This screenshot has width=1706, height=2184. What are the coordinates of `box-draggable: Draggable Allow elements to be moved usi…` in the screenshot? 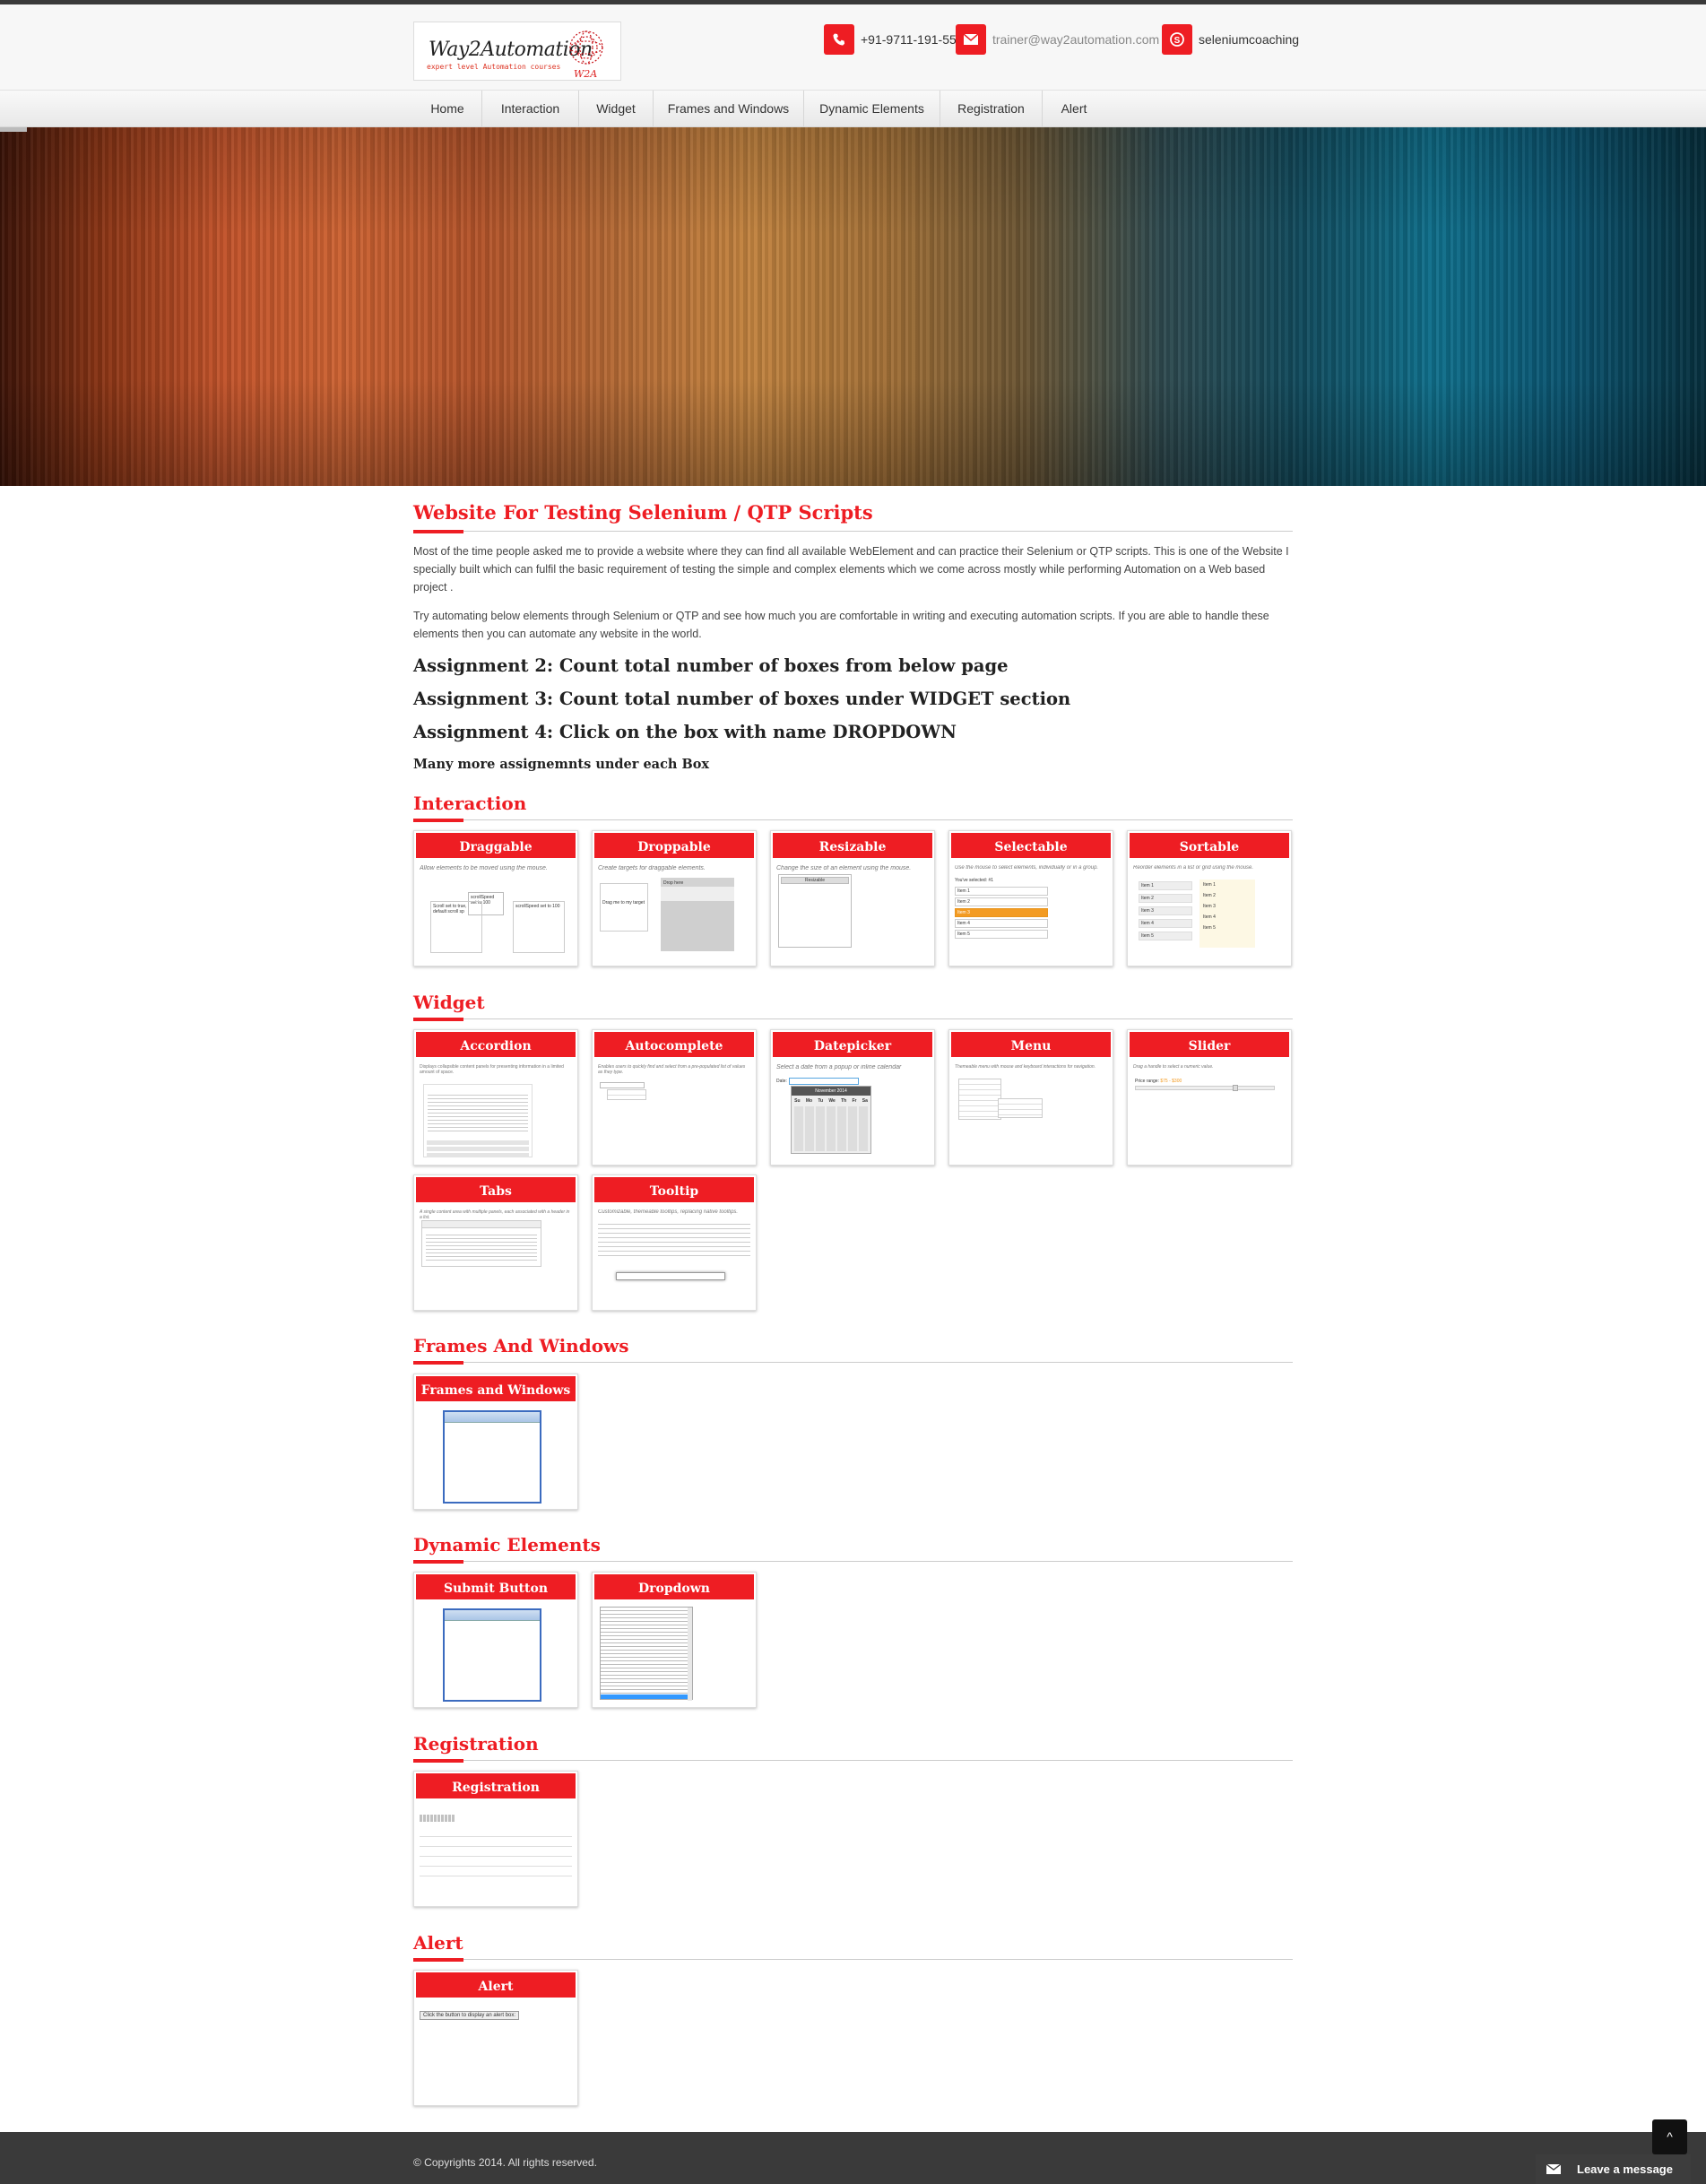 It's located at (495, 898).